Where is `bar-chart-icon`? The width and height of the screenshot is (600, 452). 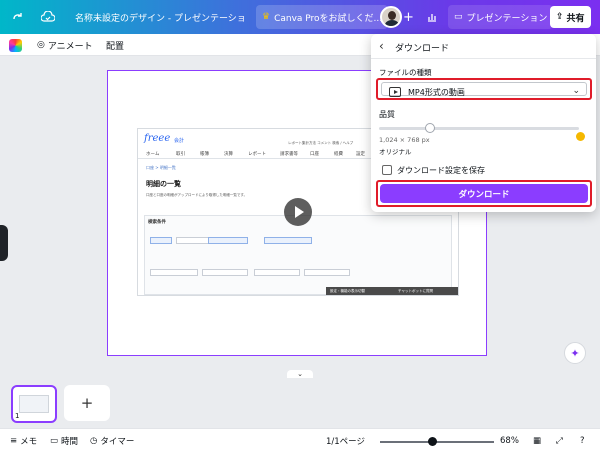
bar-chart-icon is located at coordinates (432, 17).